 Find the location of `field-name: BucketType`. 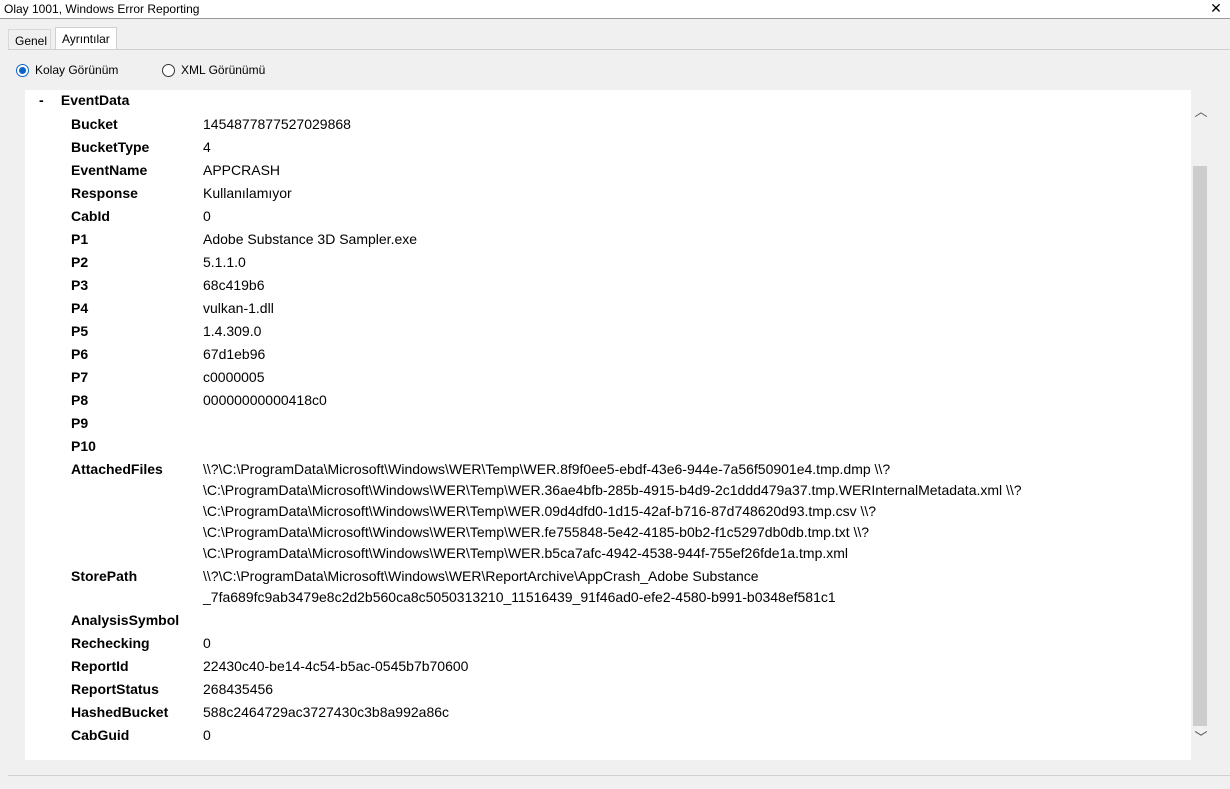

field-name: BucketType is located at coordinates (110, 147).